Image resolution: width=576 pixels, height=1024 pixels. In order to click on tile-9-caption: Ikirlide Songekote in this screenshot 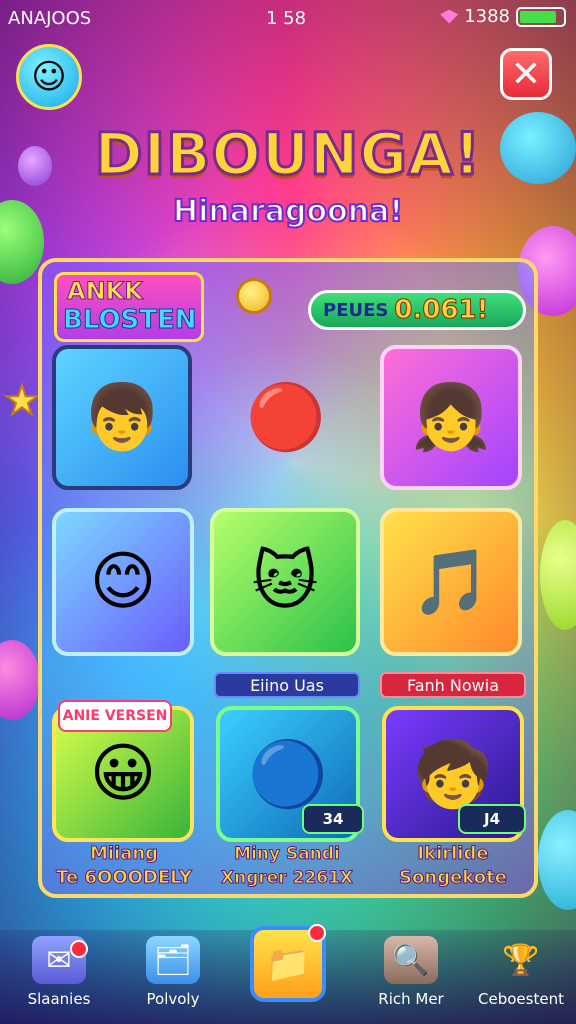, I will do `click(453, 866)`.